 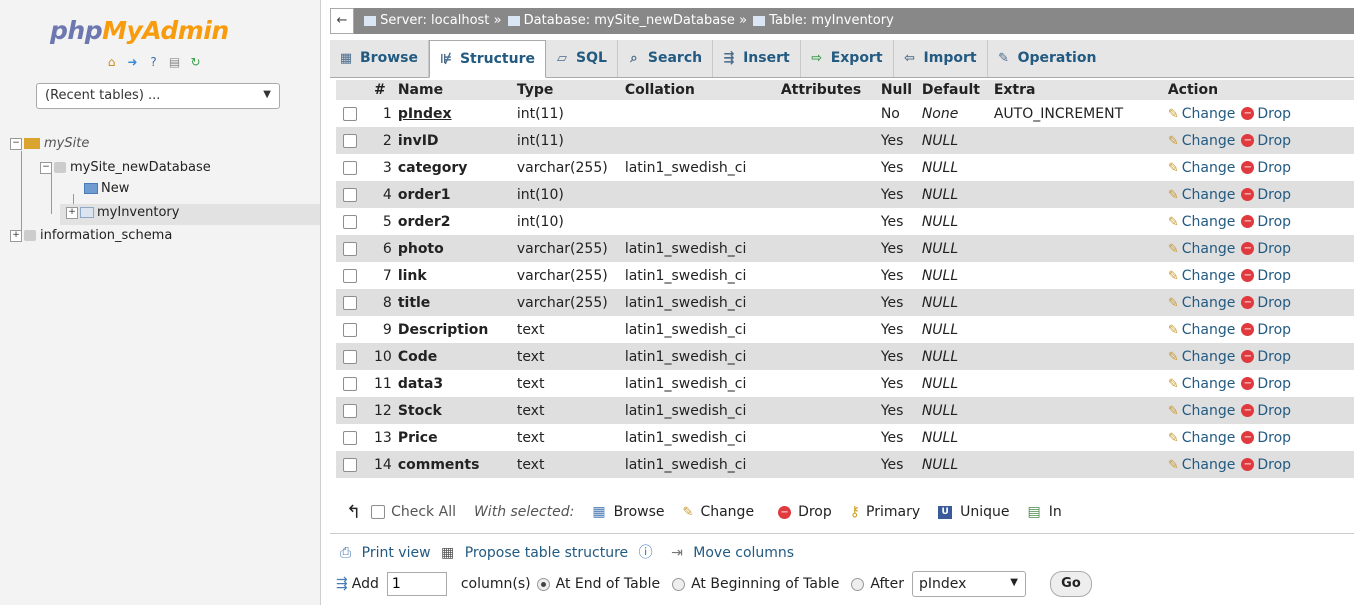 I want to click on header-null: Null, so click(x=901, y=90).